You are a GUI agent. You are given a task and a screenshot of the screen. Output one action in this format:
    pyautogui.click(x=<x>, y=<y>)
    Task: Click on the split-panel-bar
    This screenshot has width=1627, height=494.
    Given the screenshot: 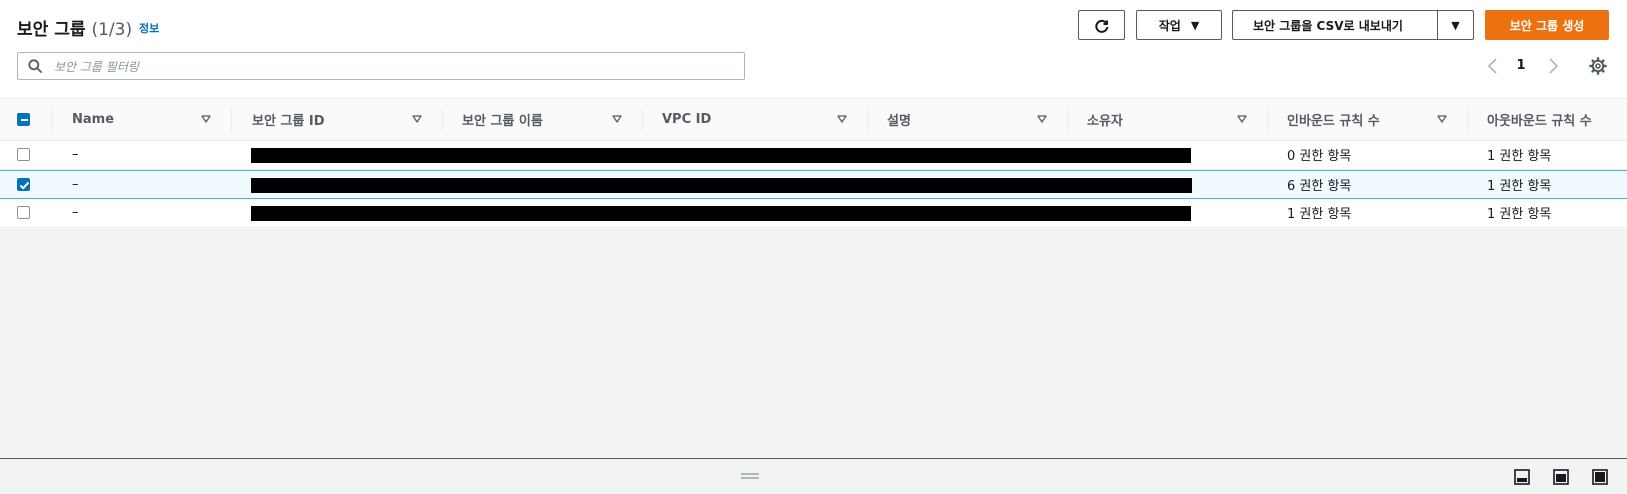 What is the action you would take?
    pyautogui.click(x=813, y=476)
    